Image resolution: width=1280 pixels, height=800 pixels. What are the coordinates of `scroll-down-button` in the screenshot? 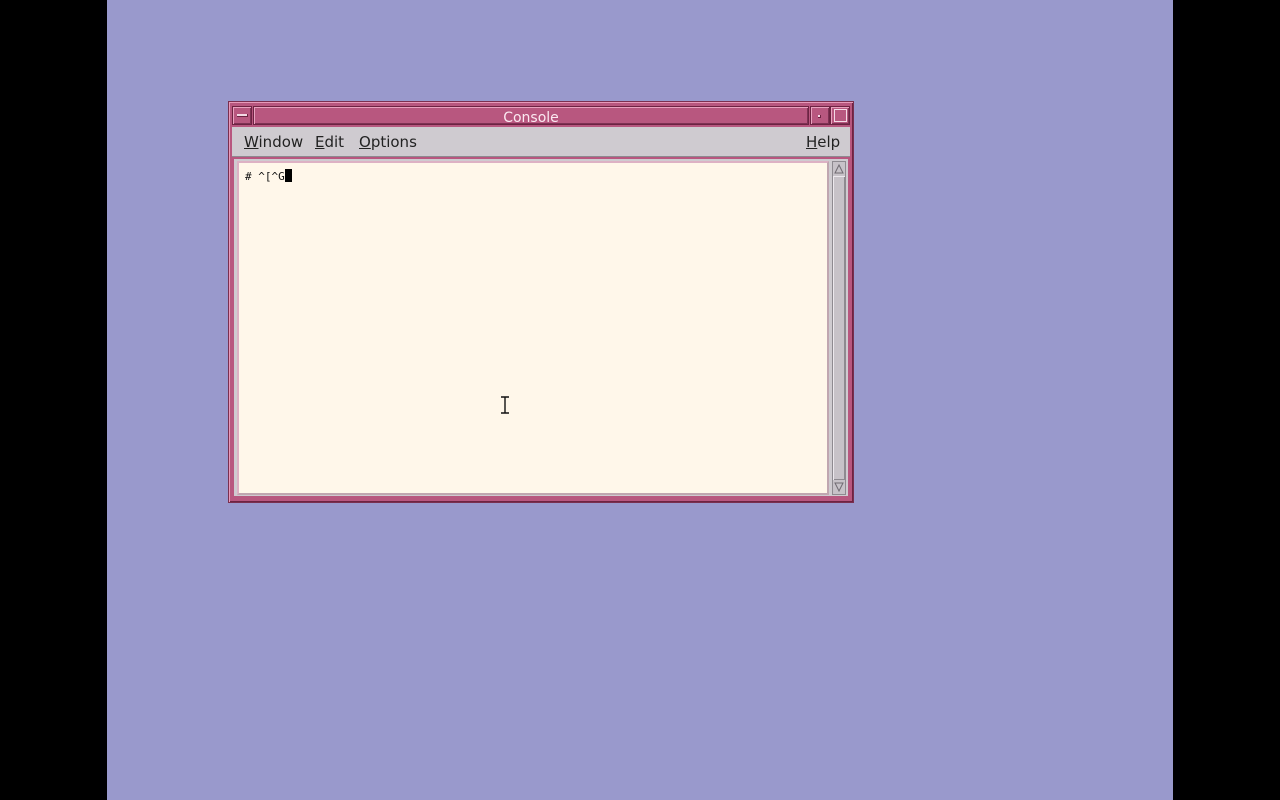 It's located at (839, 487).